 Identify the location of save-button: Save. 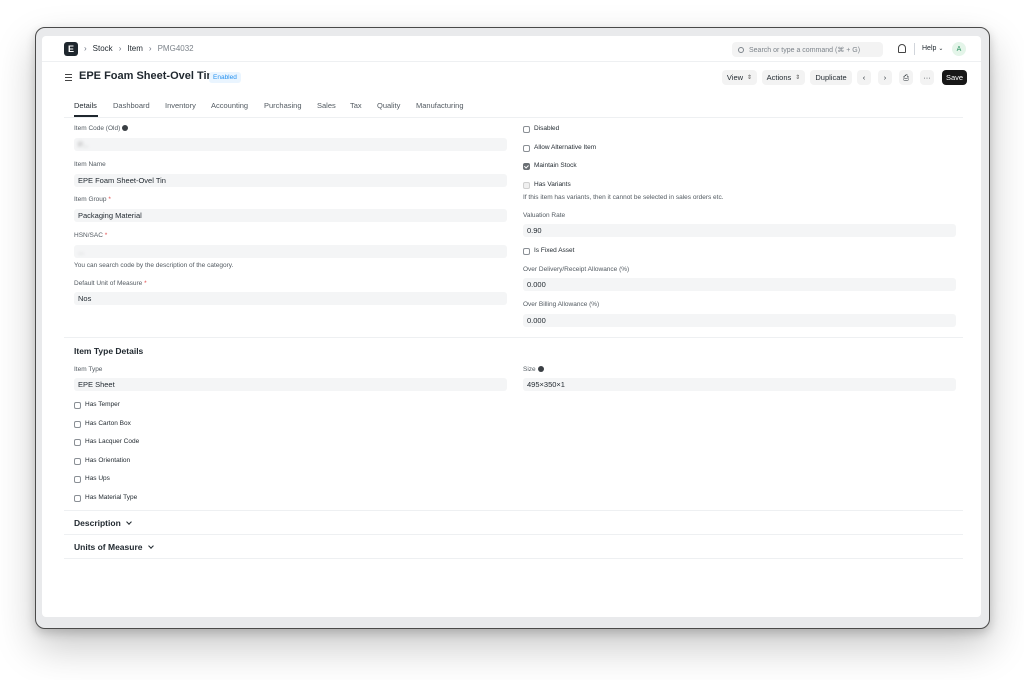
(954, 77).